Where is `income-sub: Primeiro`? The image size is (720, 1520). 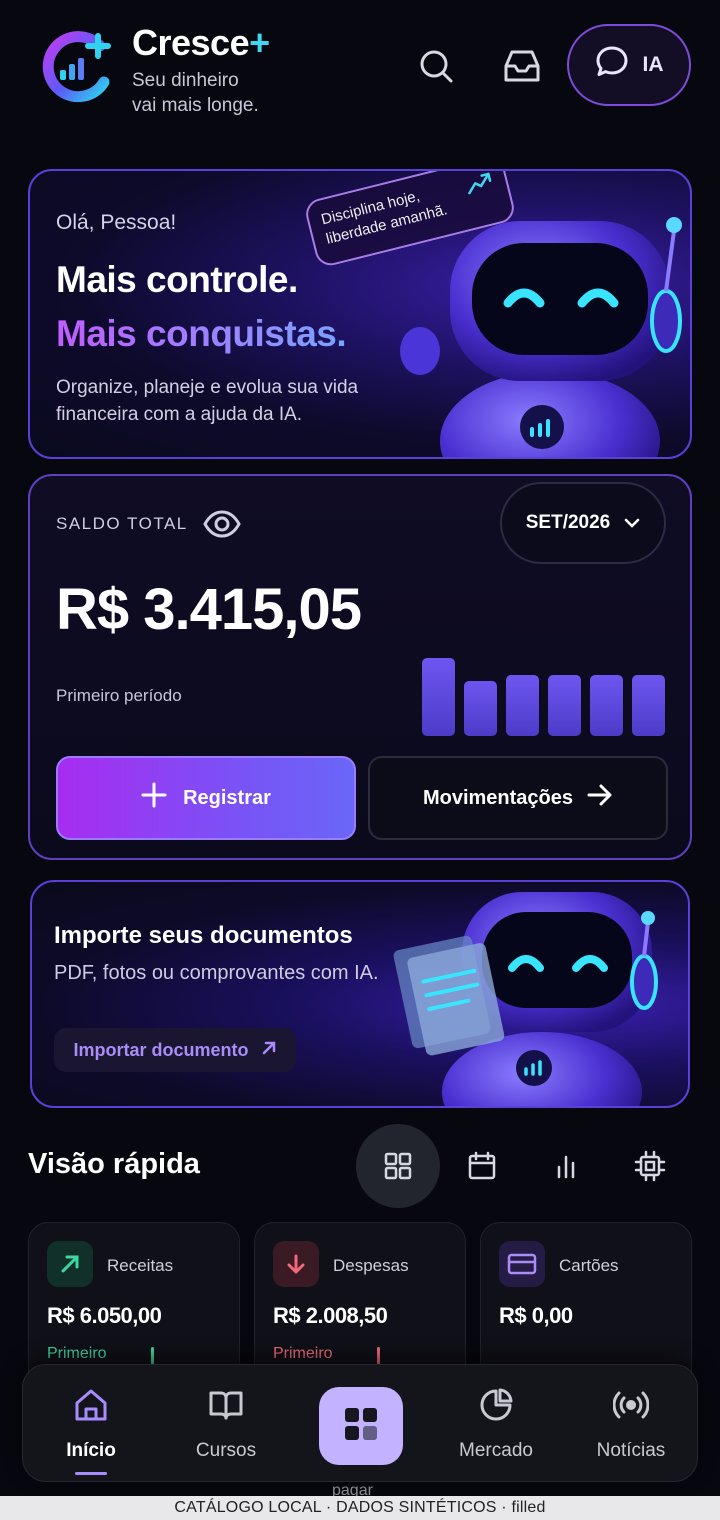 income-sub: Primeiro is located at coordinates (77, 1353).